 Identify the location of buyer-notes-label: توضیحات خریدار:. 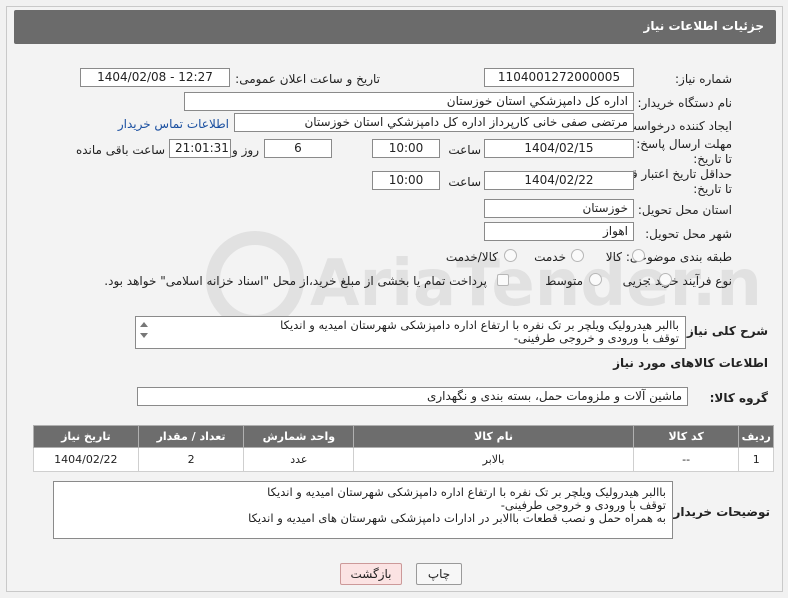
(719, 512).